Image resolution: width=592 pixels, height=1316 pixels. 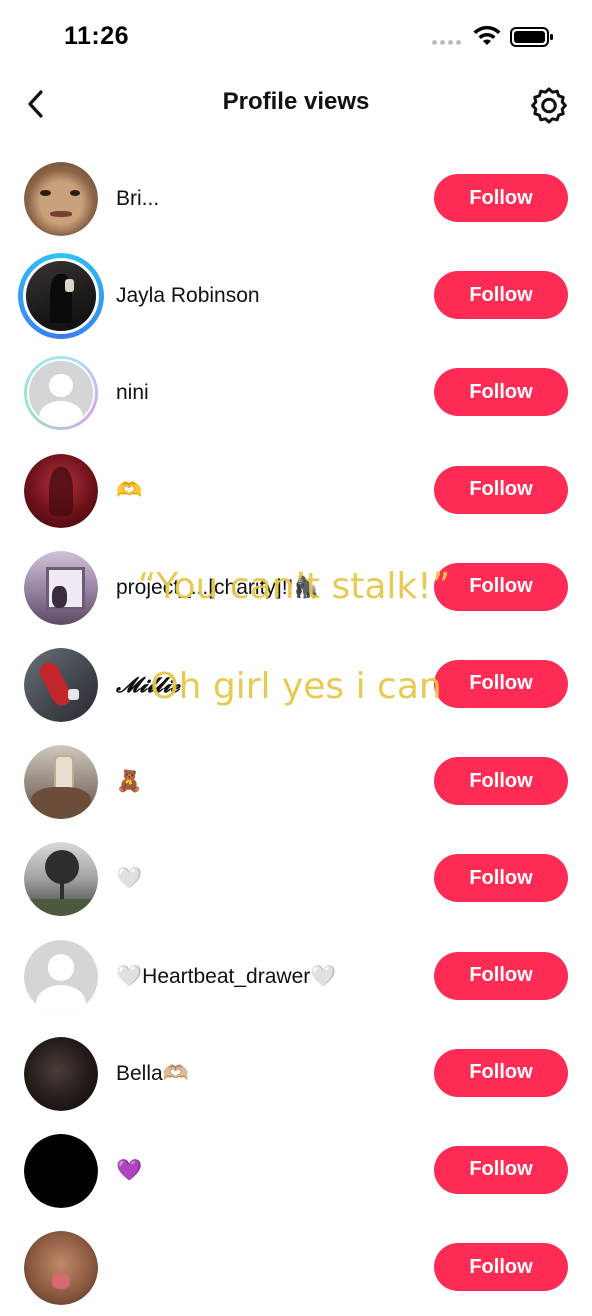 What do you see at coordinates (296, 781) in the screenshot?
I see `viewer-row: 🧸 Follow` at bounding box center [296, 781].